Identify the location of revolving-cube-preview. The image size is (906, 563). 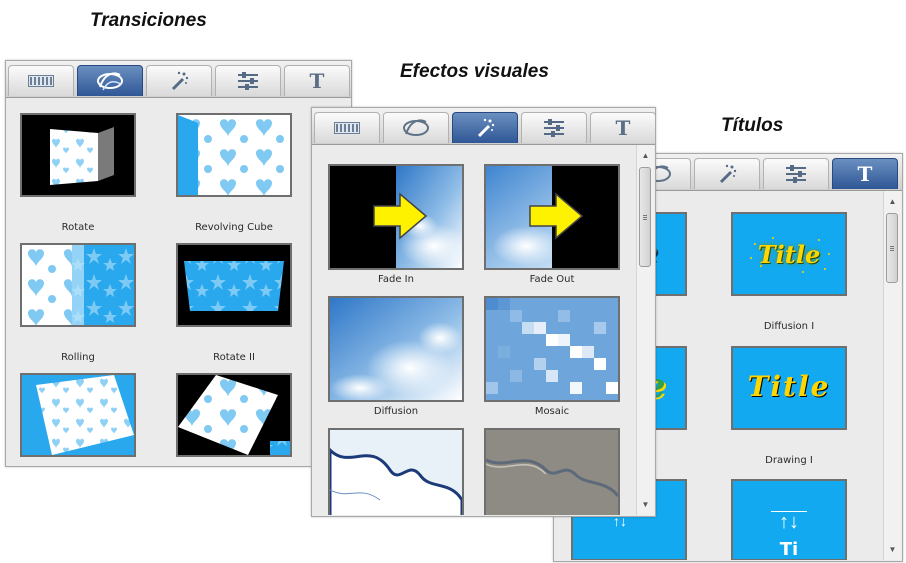
(234, 155).